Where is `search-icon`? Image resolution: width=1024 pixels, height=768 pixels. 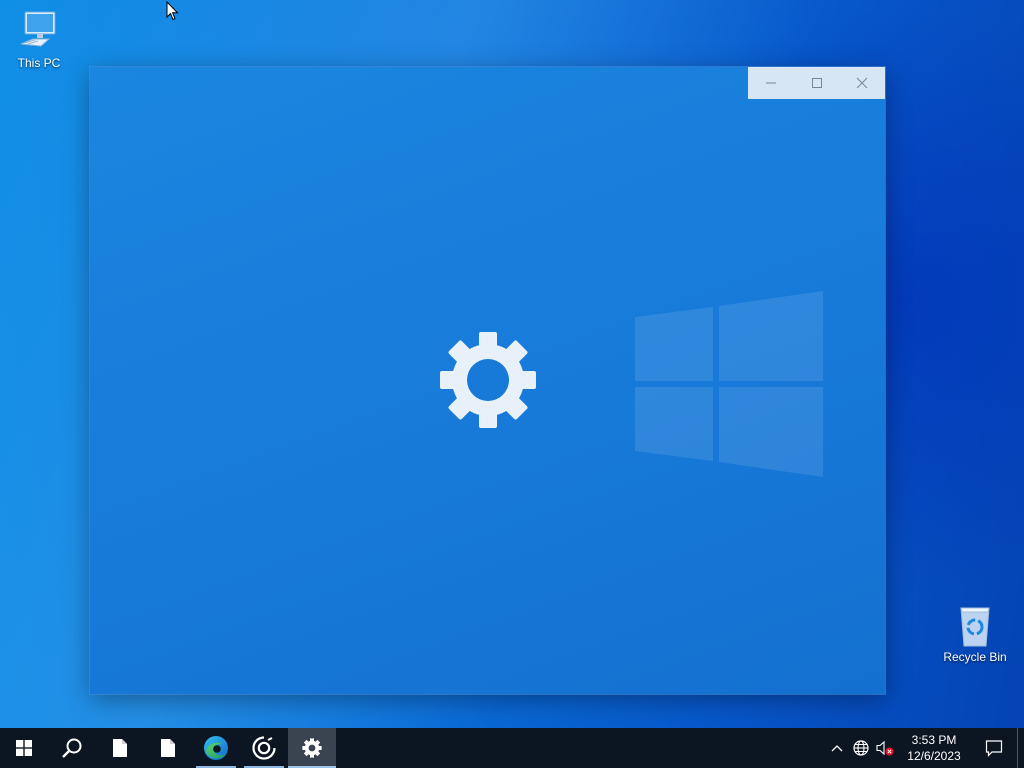
search-icon is located at coordinates (72, 748).